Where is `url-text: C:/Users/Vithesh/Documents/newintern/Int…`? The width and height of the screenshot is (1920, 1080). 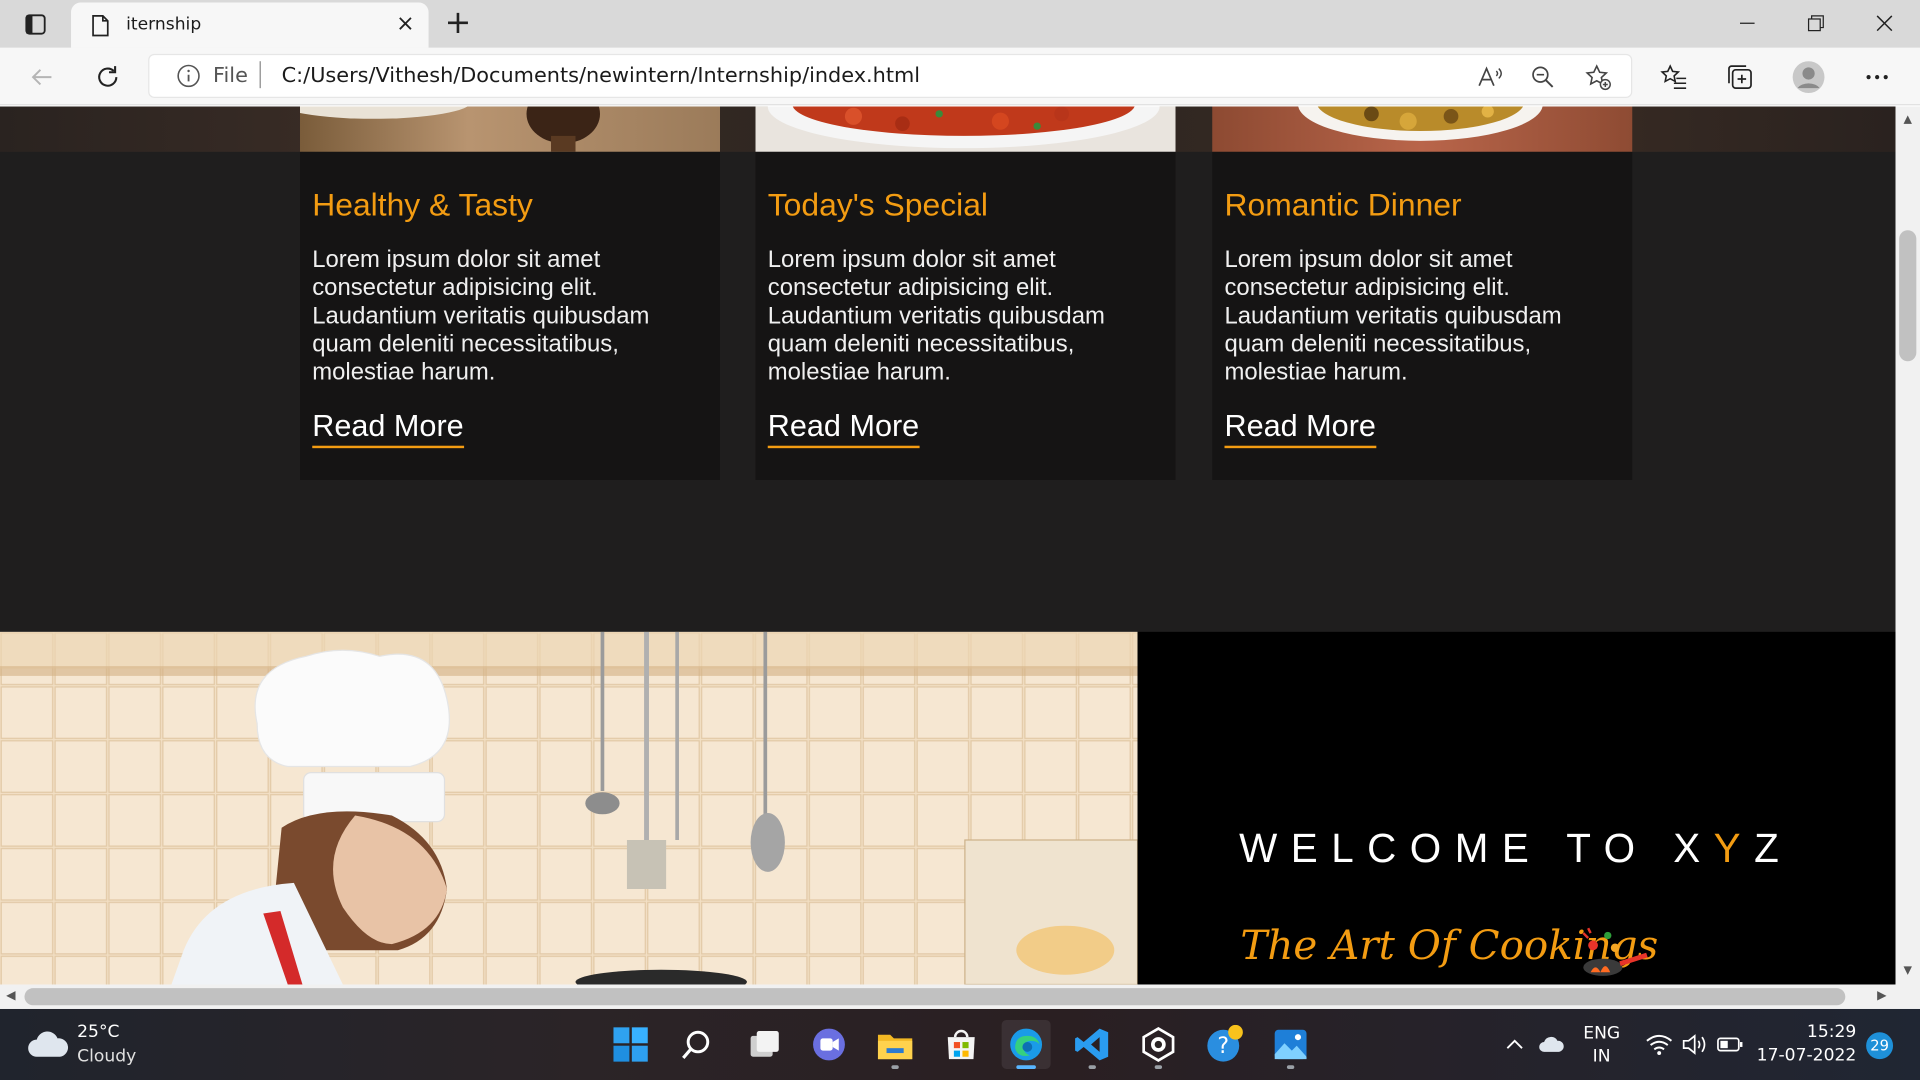 url-text: C:/Users/Vithesh/Documents/newintern/Int… is located at coordinates (601, 76).